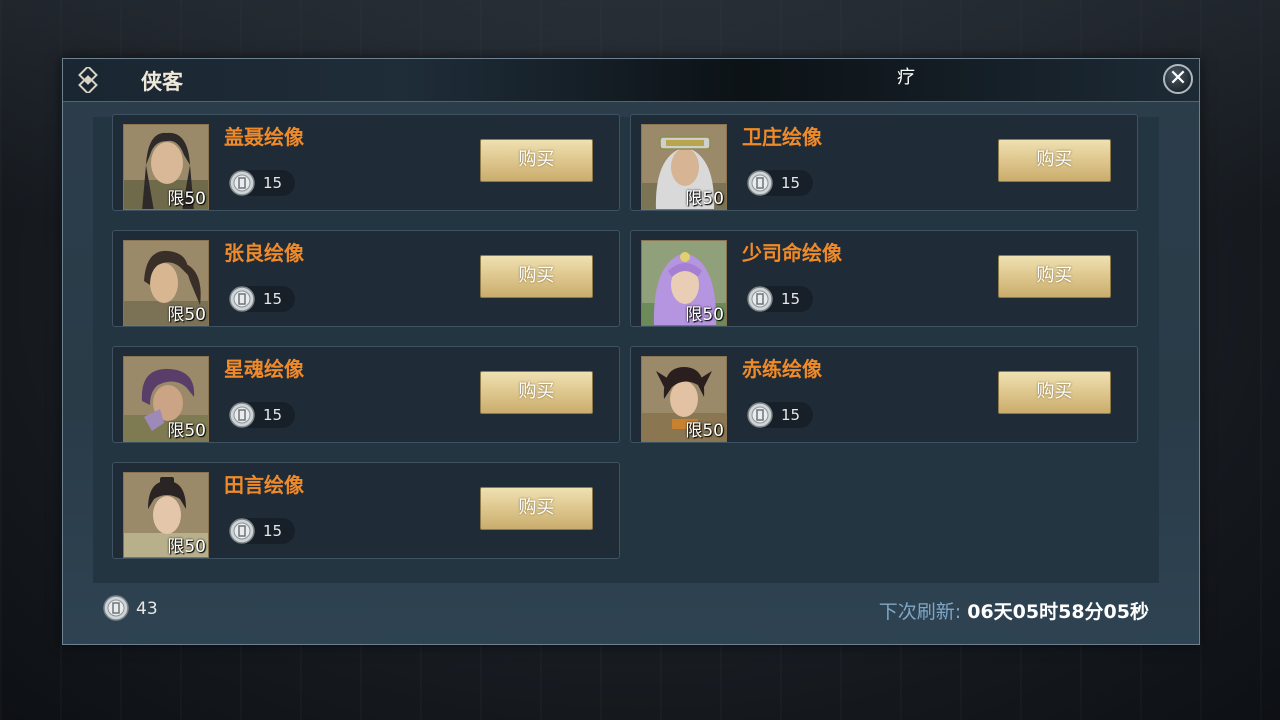  I want to click on refresh-timer: 下次刷新: 06天05时58分05秒, so click(1014, 610).